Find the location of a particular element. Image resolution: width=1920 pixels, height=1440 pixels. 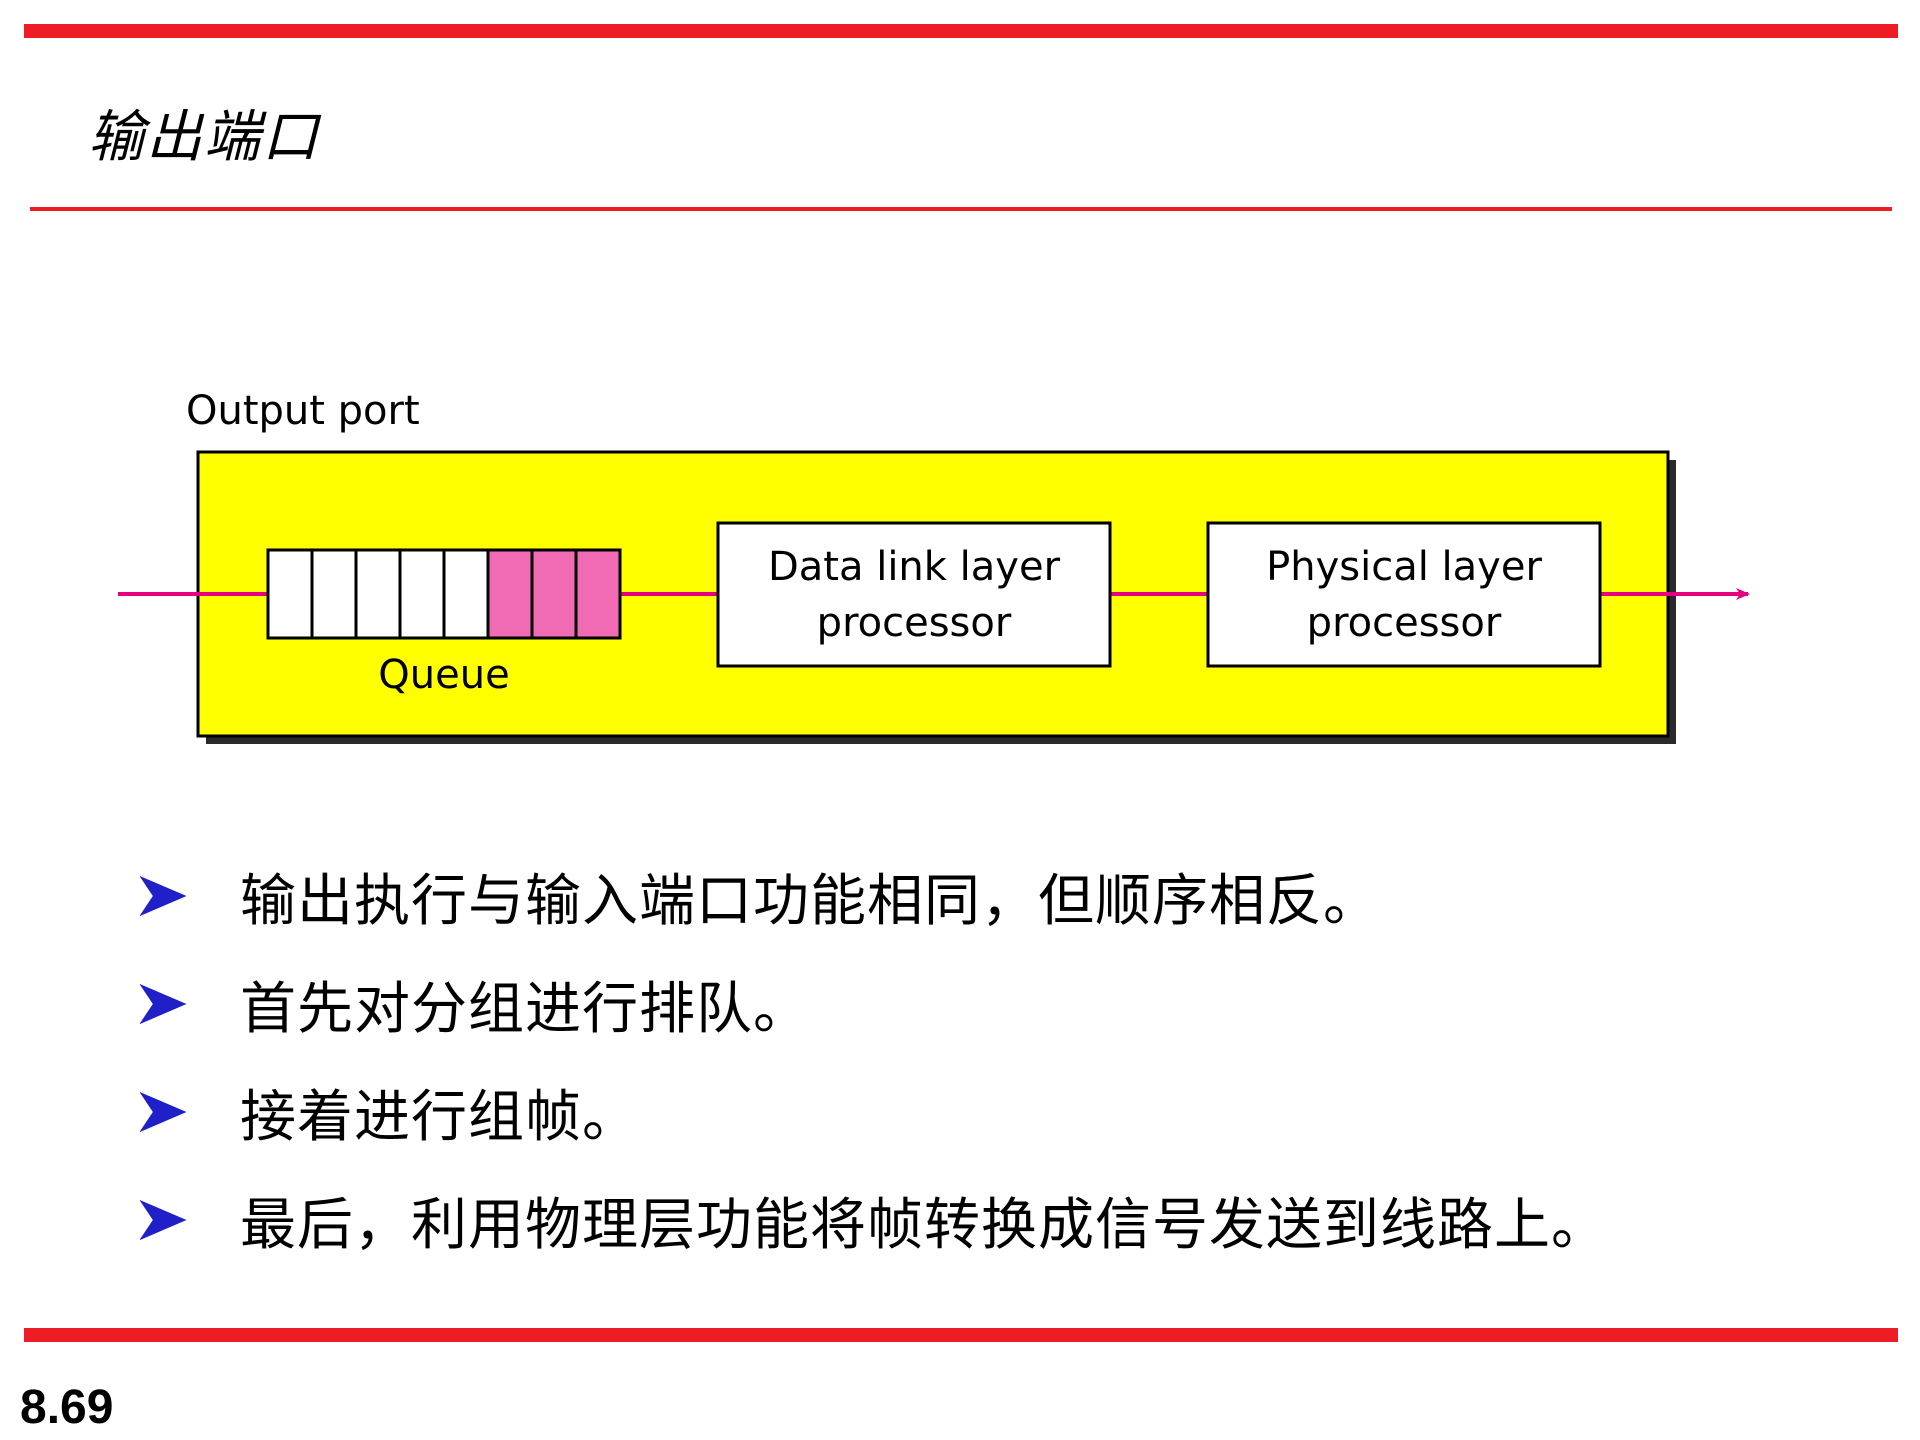

queue-label: Queue is located at coordinates (443, 675).